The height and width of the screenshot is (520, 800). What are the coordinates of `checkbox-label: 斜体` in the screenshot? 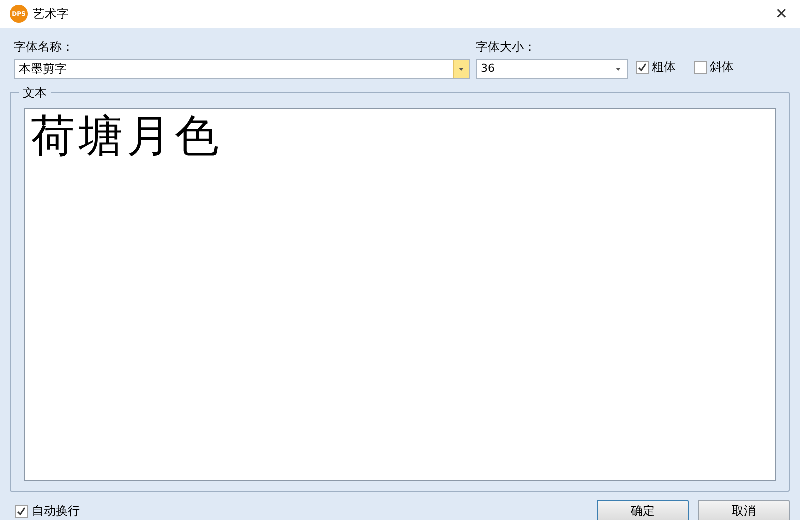 It's located at (722, 67).